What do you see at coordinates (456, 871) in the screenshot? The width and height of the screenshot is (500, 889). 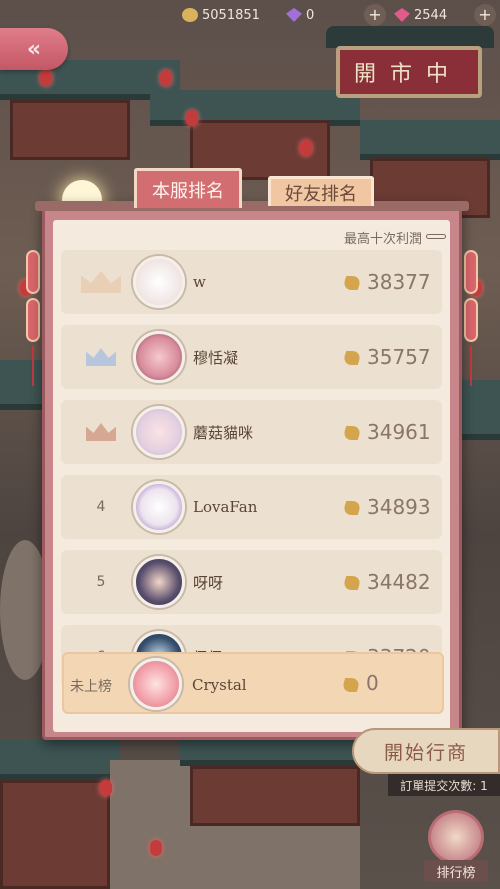 I see `leaderboard-label: 排行榜` at bounding box center [456, 871].